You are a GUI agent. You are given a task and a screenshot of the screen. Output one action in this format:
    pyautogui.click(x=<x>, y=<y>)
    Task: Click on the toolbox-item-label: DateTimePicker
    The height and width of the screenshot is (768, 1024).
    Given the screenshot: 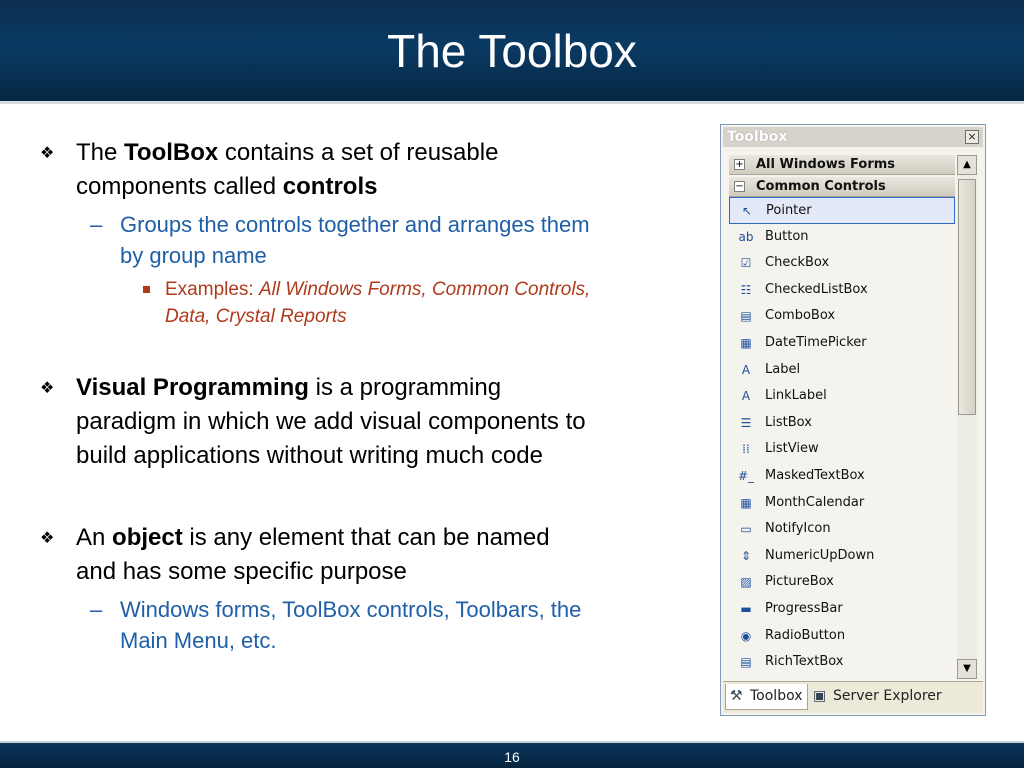 What is the action you would take?
    pyautogui.click(x=816, y=342)
    